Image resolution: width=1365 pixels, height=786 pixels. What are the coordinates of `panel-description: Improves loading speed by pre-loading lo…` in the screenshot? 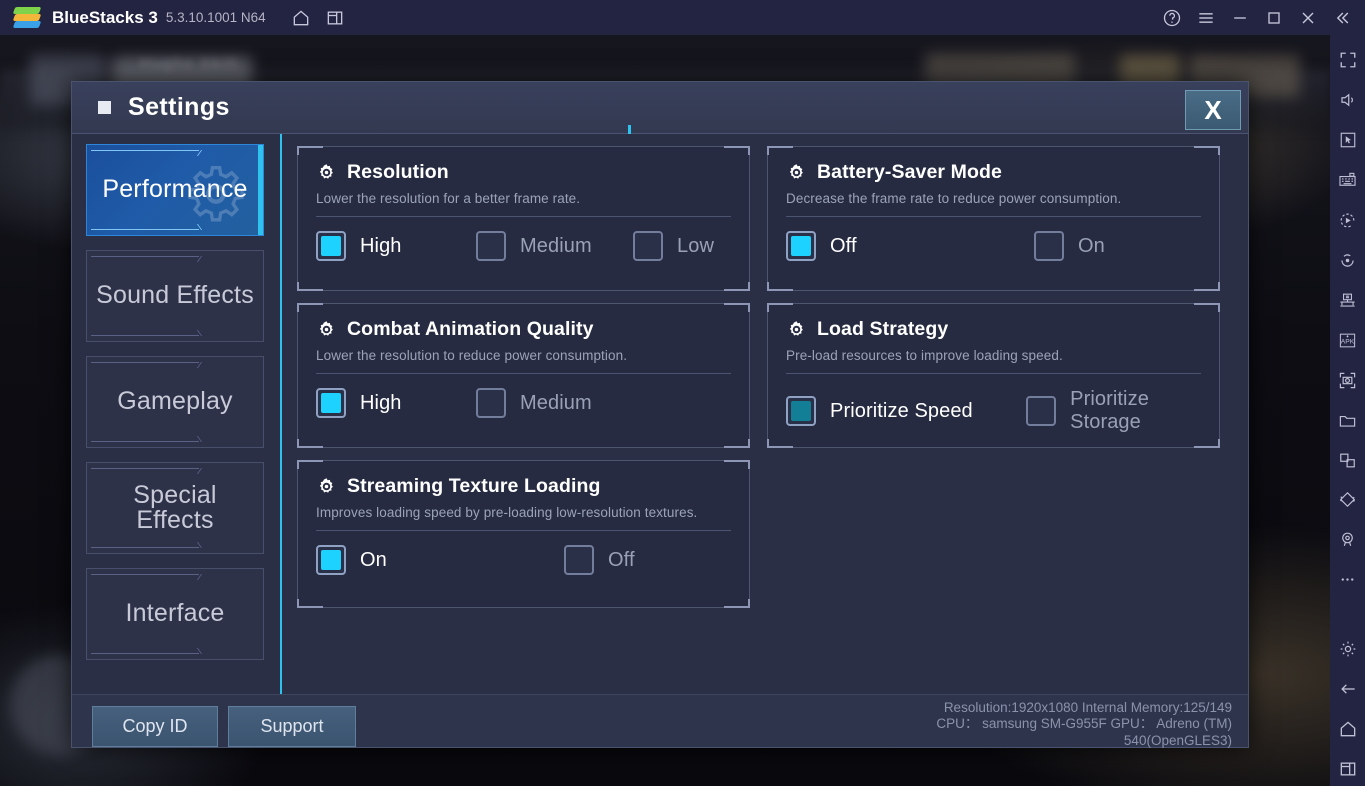 It's located at (507, 512).